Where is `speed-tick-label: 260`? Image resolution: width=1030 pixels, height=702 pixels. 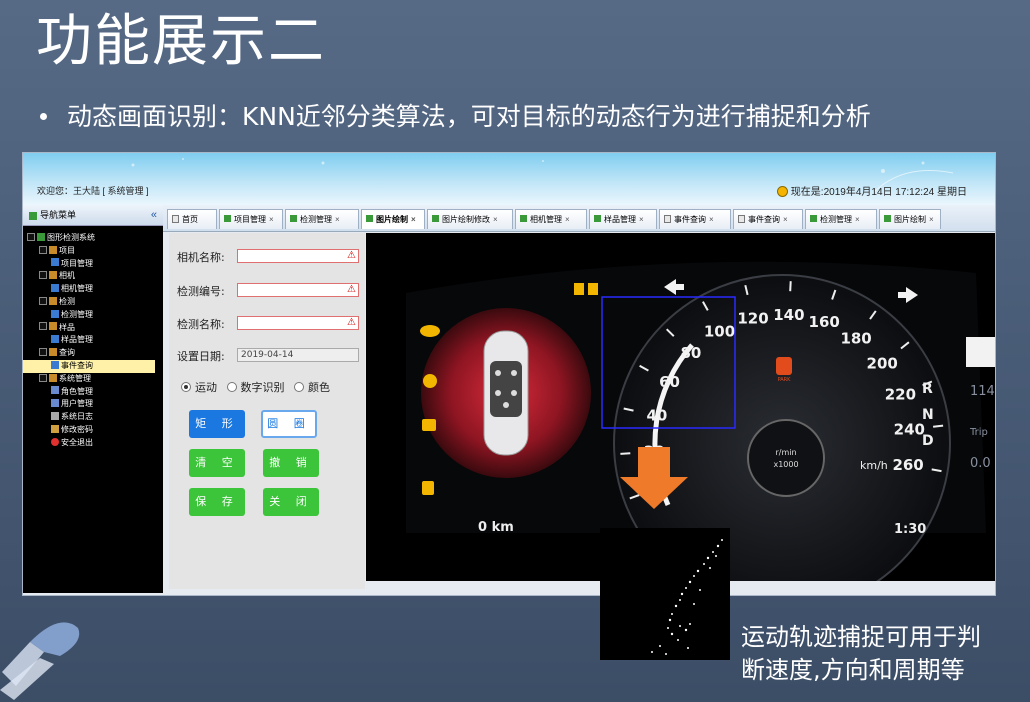 speed-tick-label: 260 is located at coordinates (907, 465).